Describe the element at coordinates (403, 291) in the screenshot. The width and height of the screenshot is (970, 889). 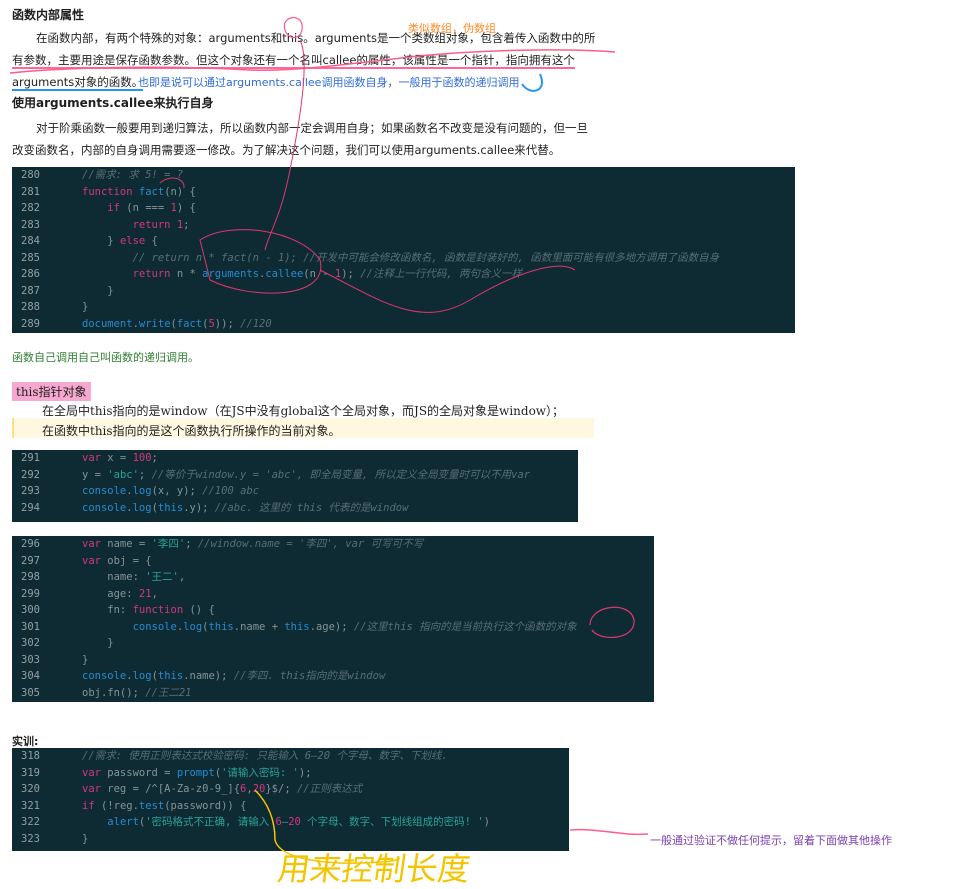
I see `code-line: 287 }` at that location.